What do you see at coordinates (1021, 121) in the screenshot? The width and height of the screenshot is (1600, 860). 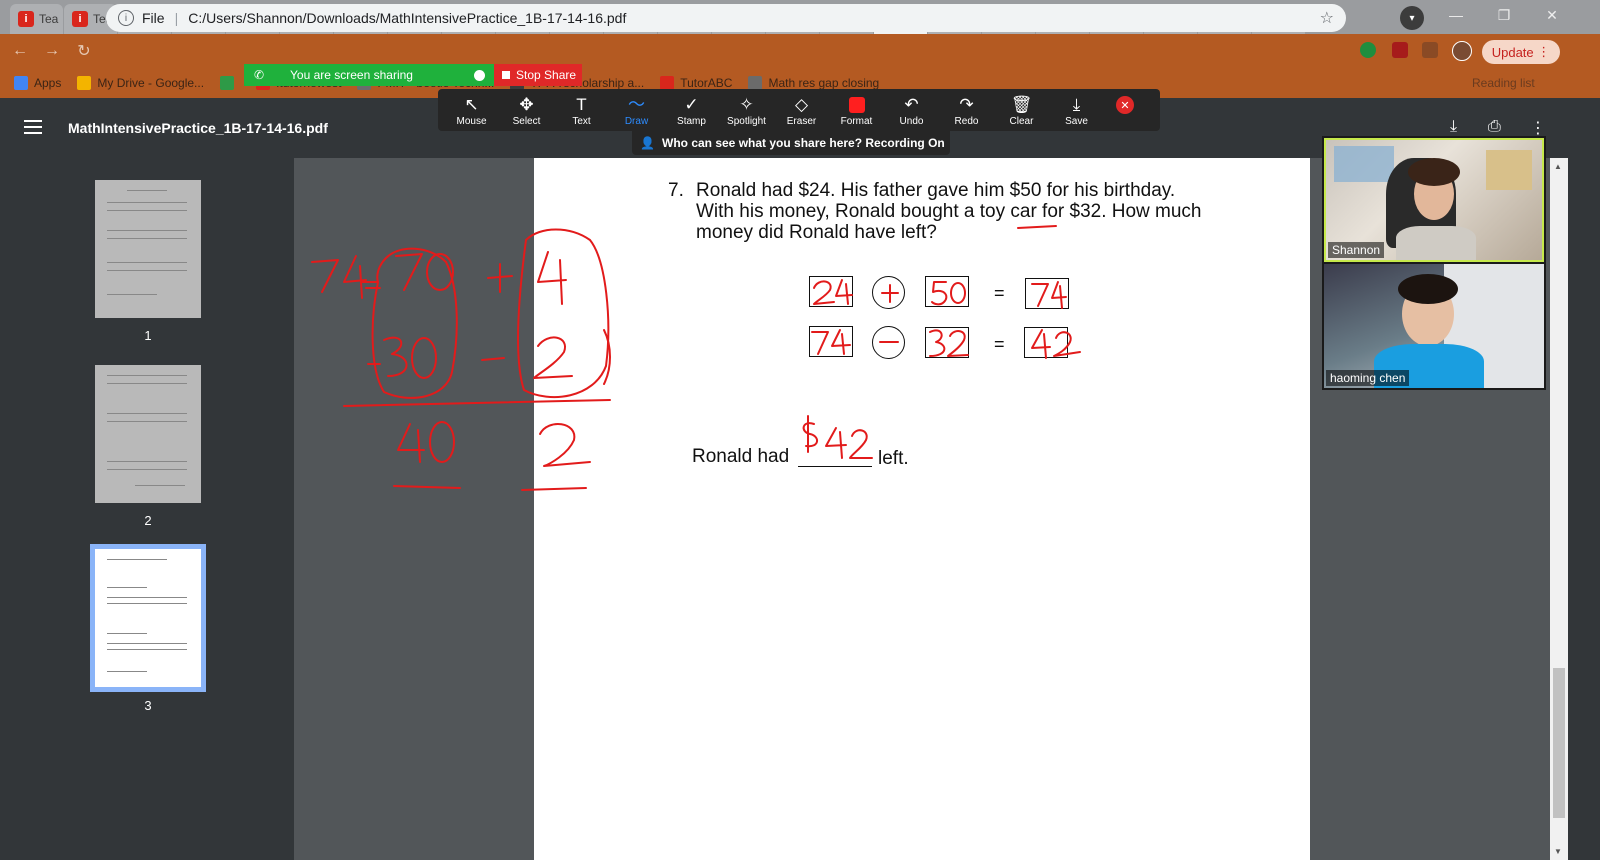 I see `tool-label: Clear` at bounding box center [1021, 121].